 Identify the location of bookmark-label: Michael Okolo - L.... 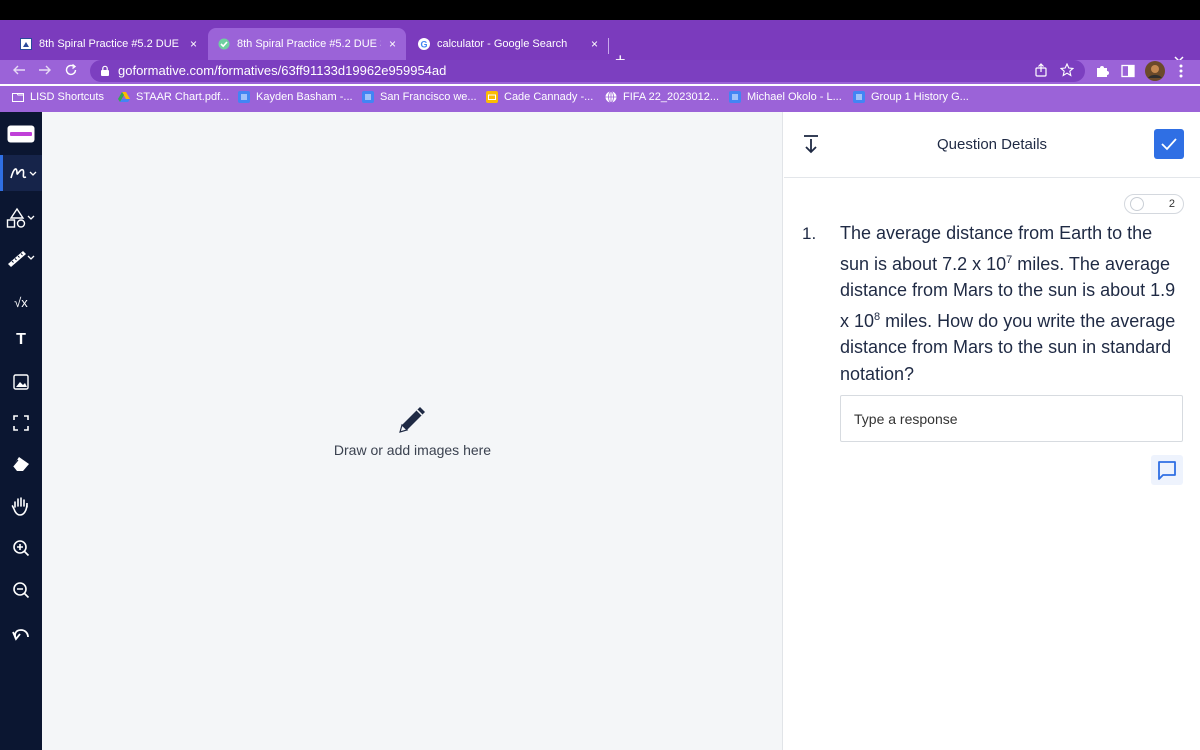
(794, 97).